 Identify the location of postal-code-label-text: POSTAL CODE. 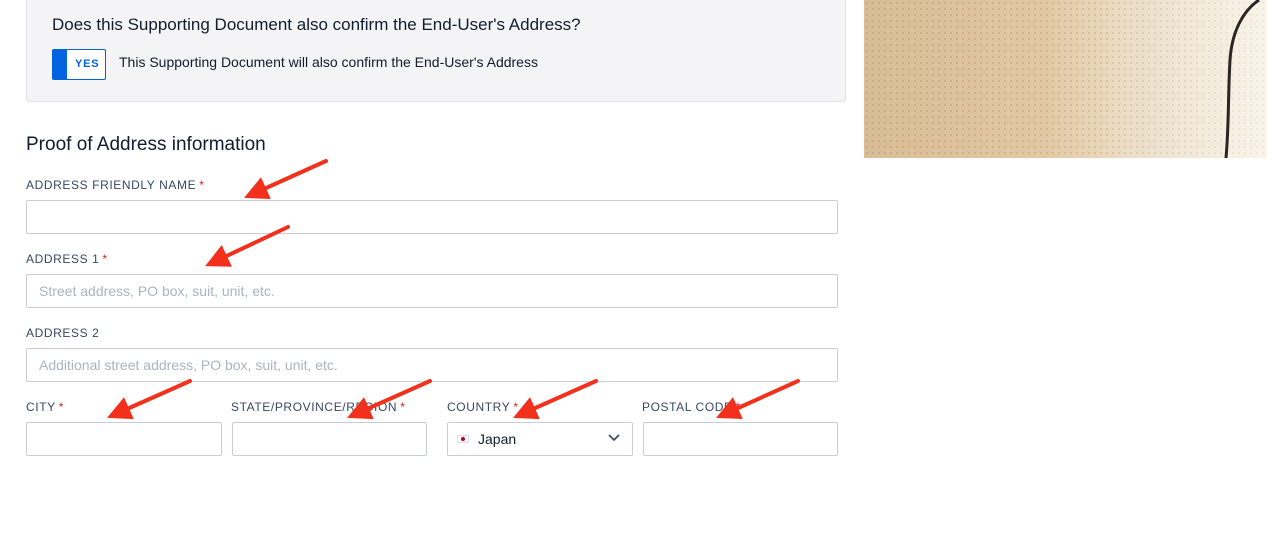
(687, 407).